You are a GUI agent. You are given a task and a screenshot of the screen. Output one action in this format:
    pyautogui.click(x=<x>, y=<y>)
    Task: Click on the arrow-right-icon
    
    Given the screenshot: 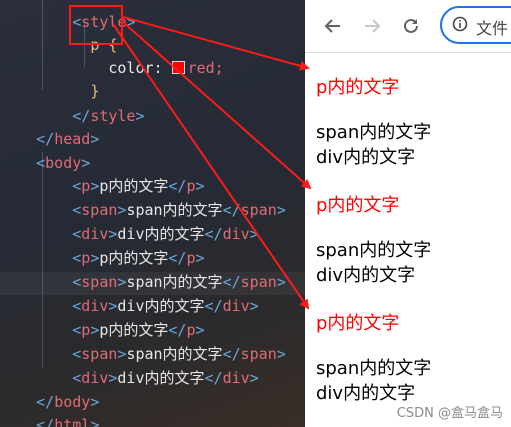 What is the action you would take?
    pyautogui.click(x=373, y=26)
    